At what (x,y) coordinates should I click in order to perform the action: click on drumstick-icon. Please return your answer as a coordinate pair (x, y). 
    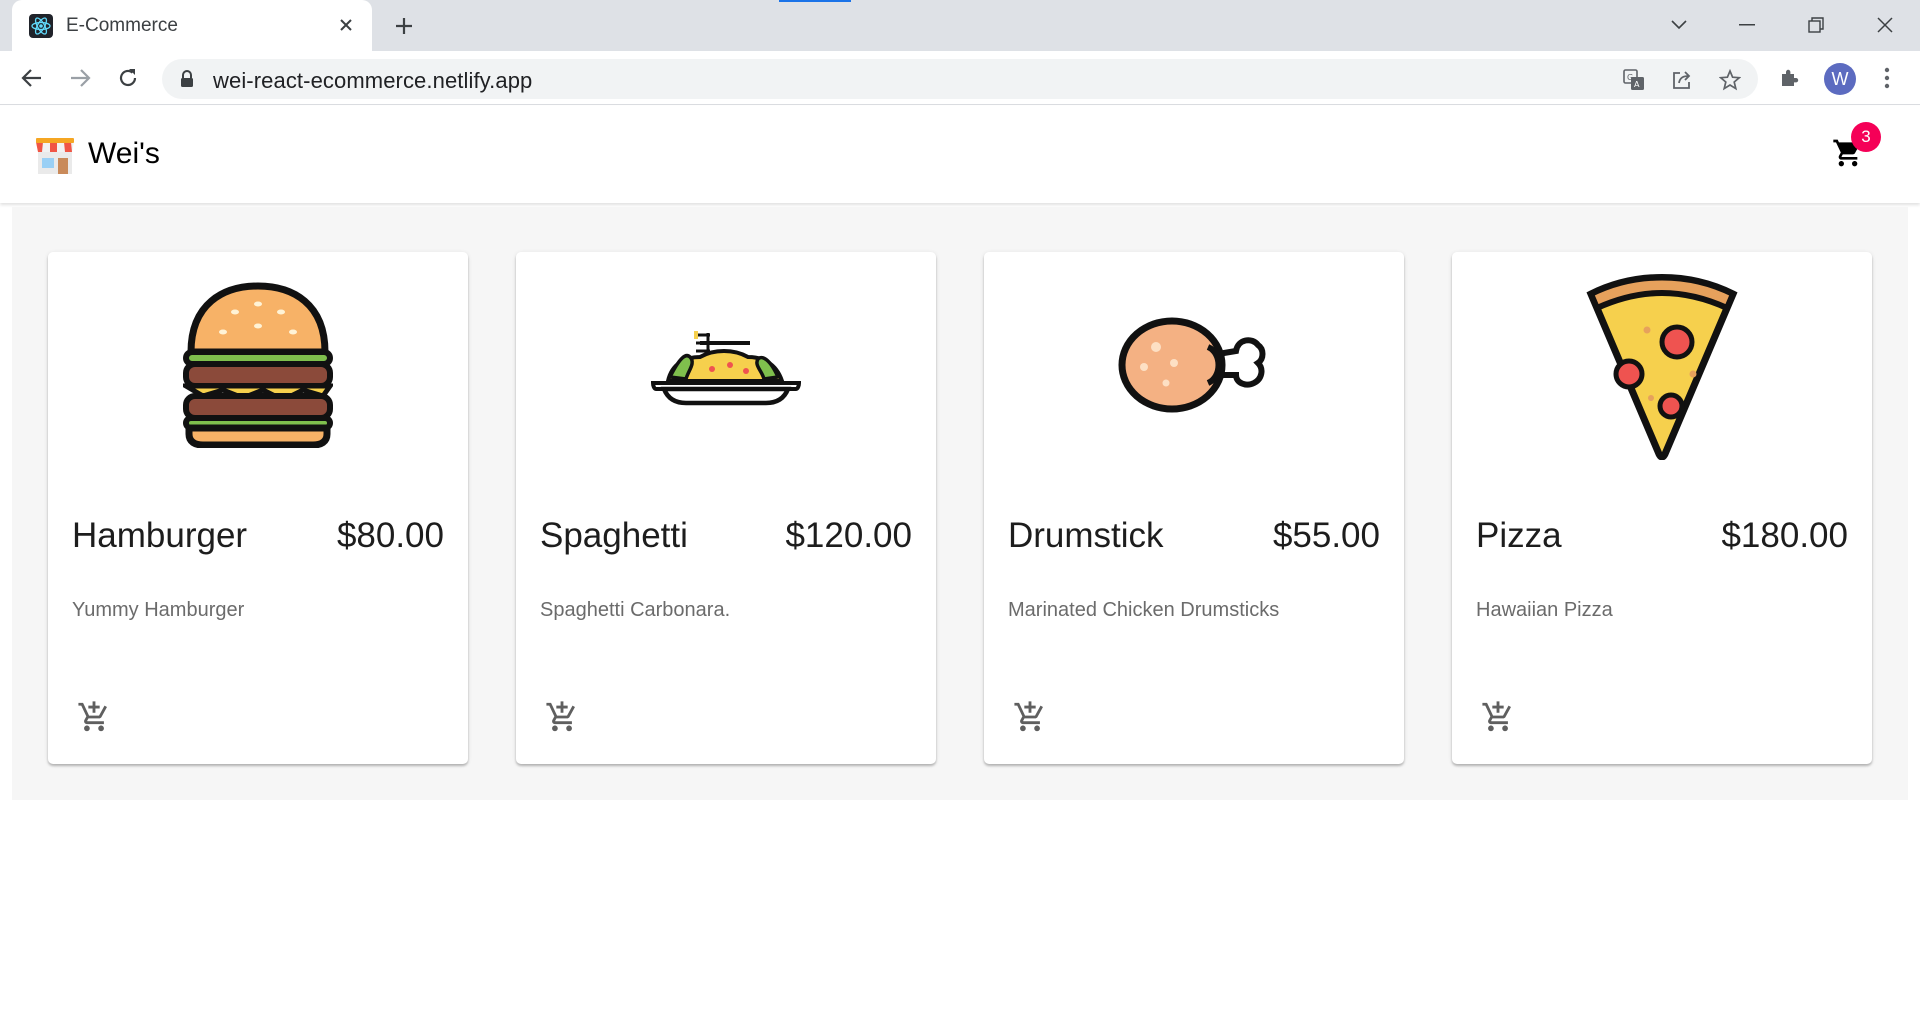
    Looking at the image, I should click on (1194, 367).